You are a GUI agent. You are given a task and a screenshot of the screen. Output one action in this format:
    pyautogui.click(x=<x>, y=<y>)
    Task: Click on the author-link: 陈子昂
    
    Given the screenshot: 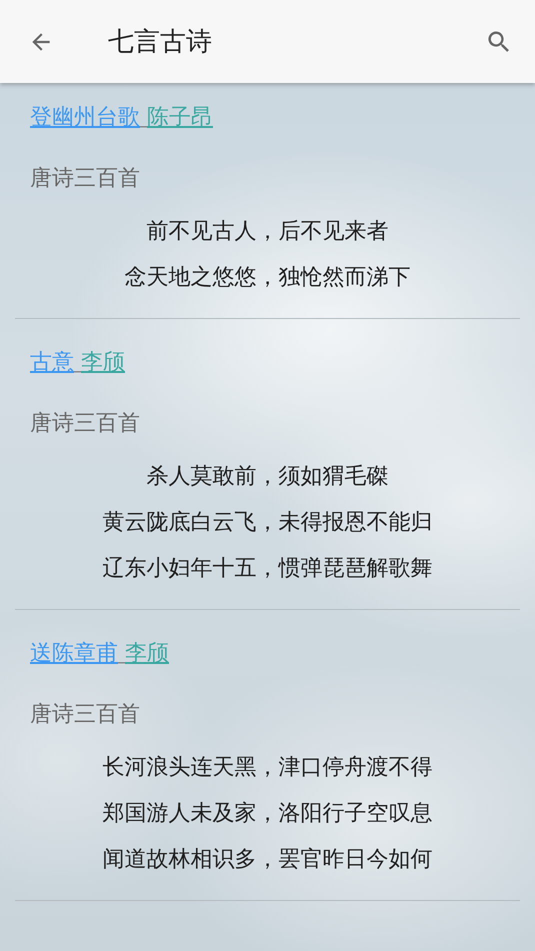 What is the action you would take?
    pyautogui.click(x=180, y=117)
    